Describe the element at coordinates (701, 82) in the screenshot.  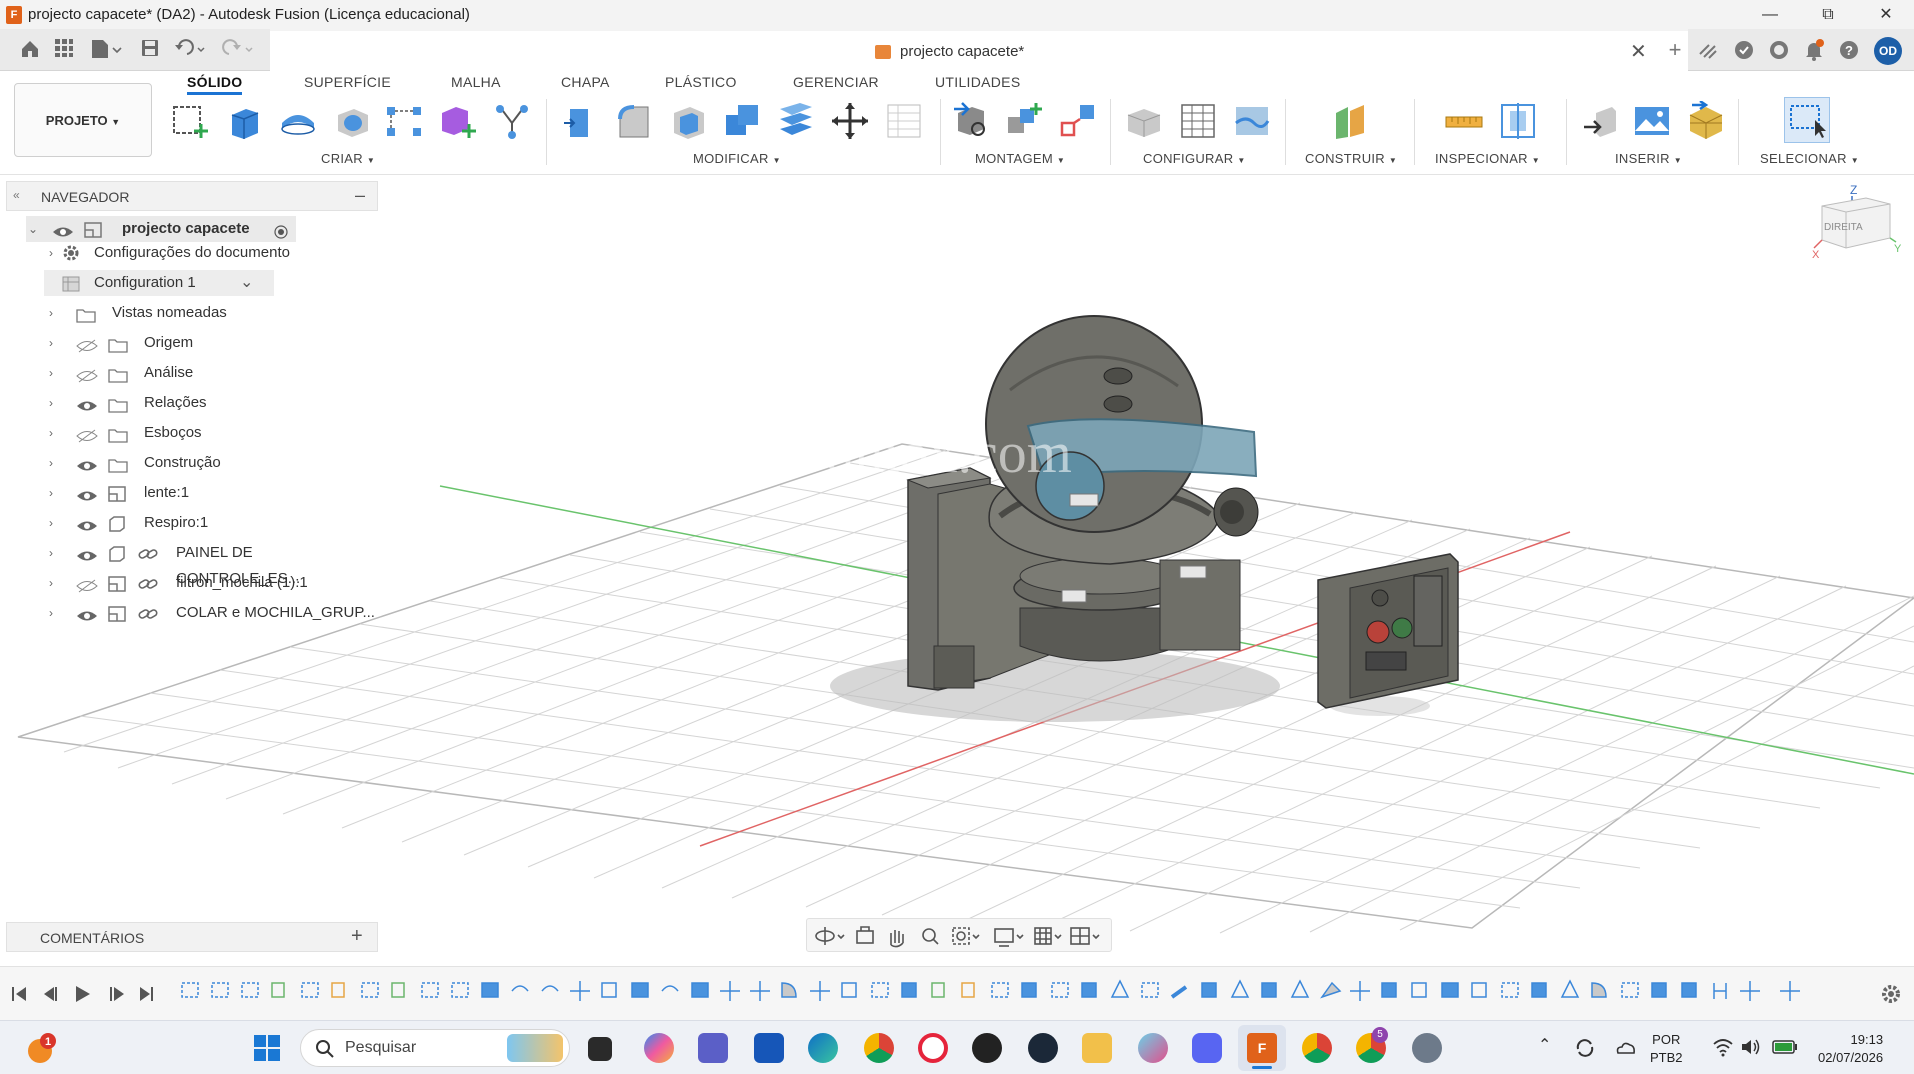
I see `tab-plastico: PLÁSTICO` at that location.